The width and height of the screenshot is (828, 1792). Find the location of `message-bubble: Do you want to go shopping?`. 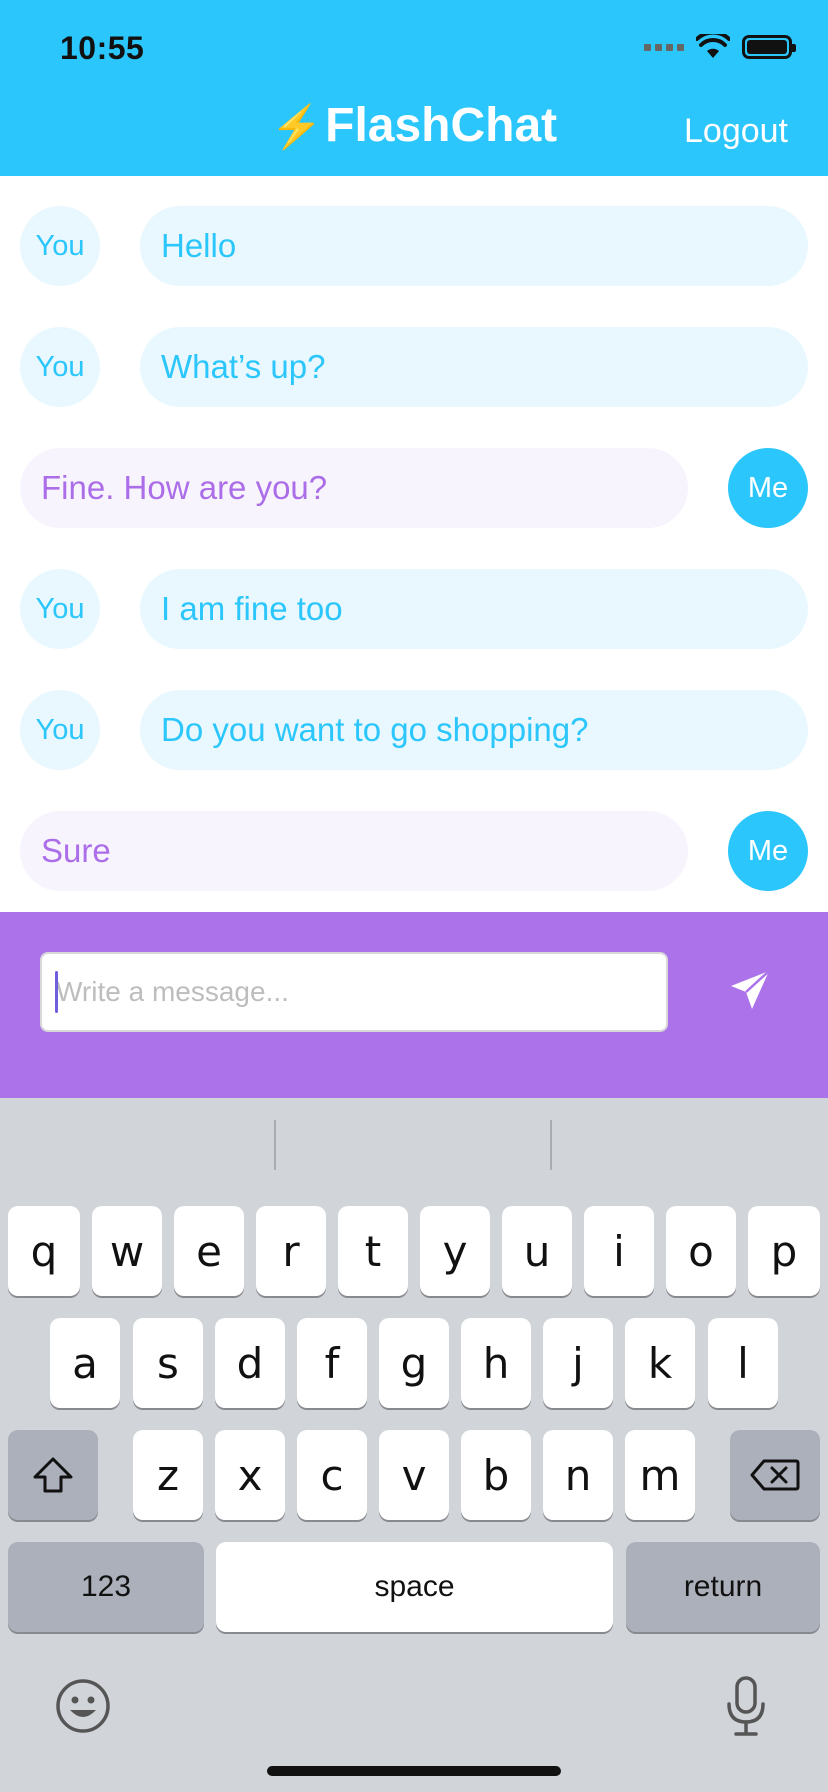

message-bubble: Do you want to go shopping? is located at coordinates (474, 730).